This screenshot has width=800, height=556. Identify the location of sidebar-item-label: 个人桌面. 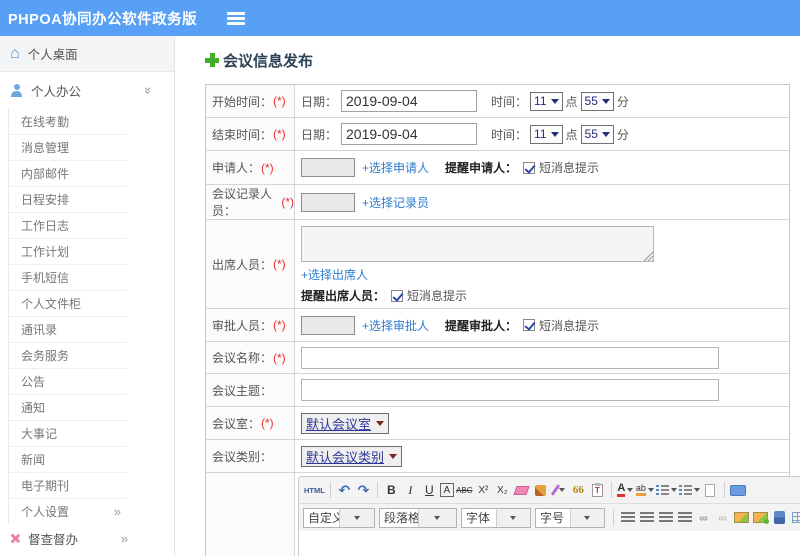
(52, 55).